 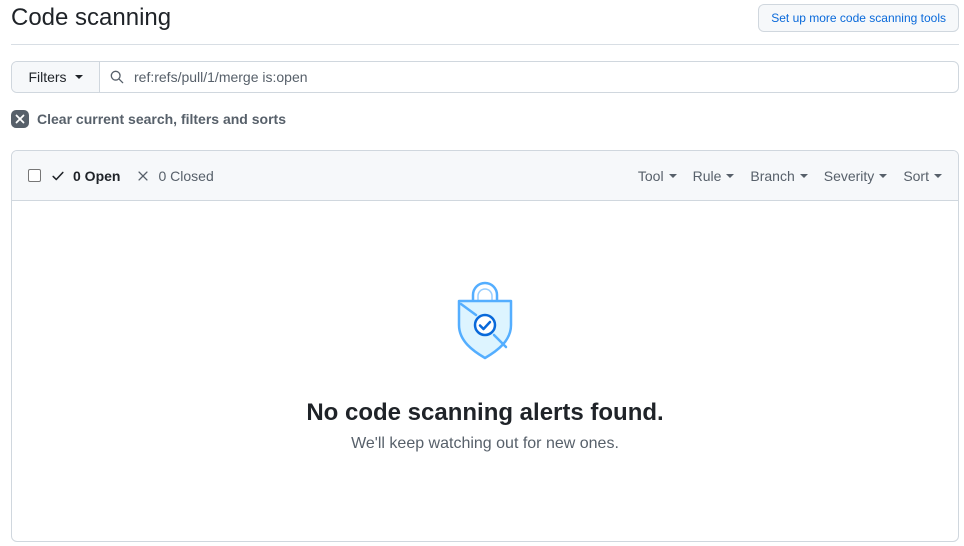 What do you see at coordinates (485, 320) in the screenshot?
I see `shield-check-icon` at bounding box center [485, 320].